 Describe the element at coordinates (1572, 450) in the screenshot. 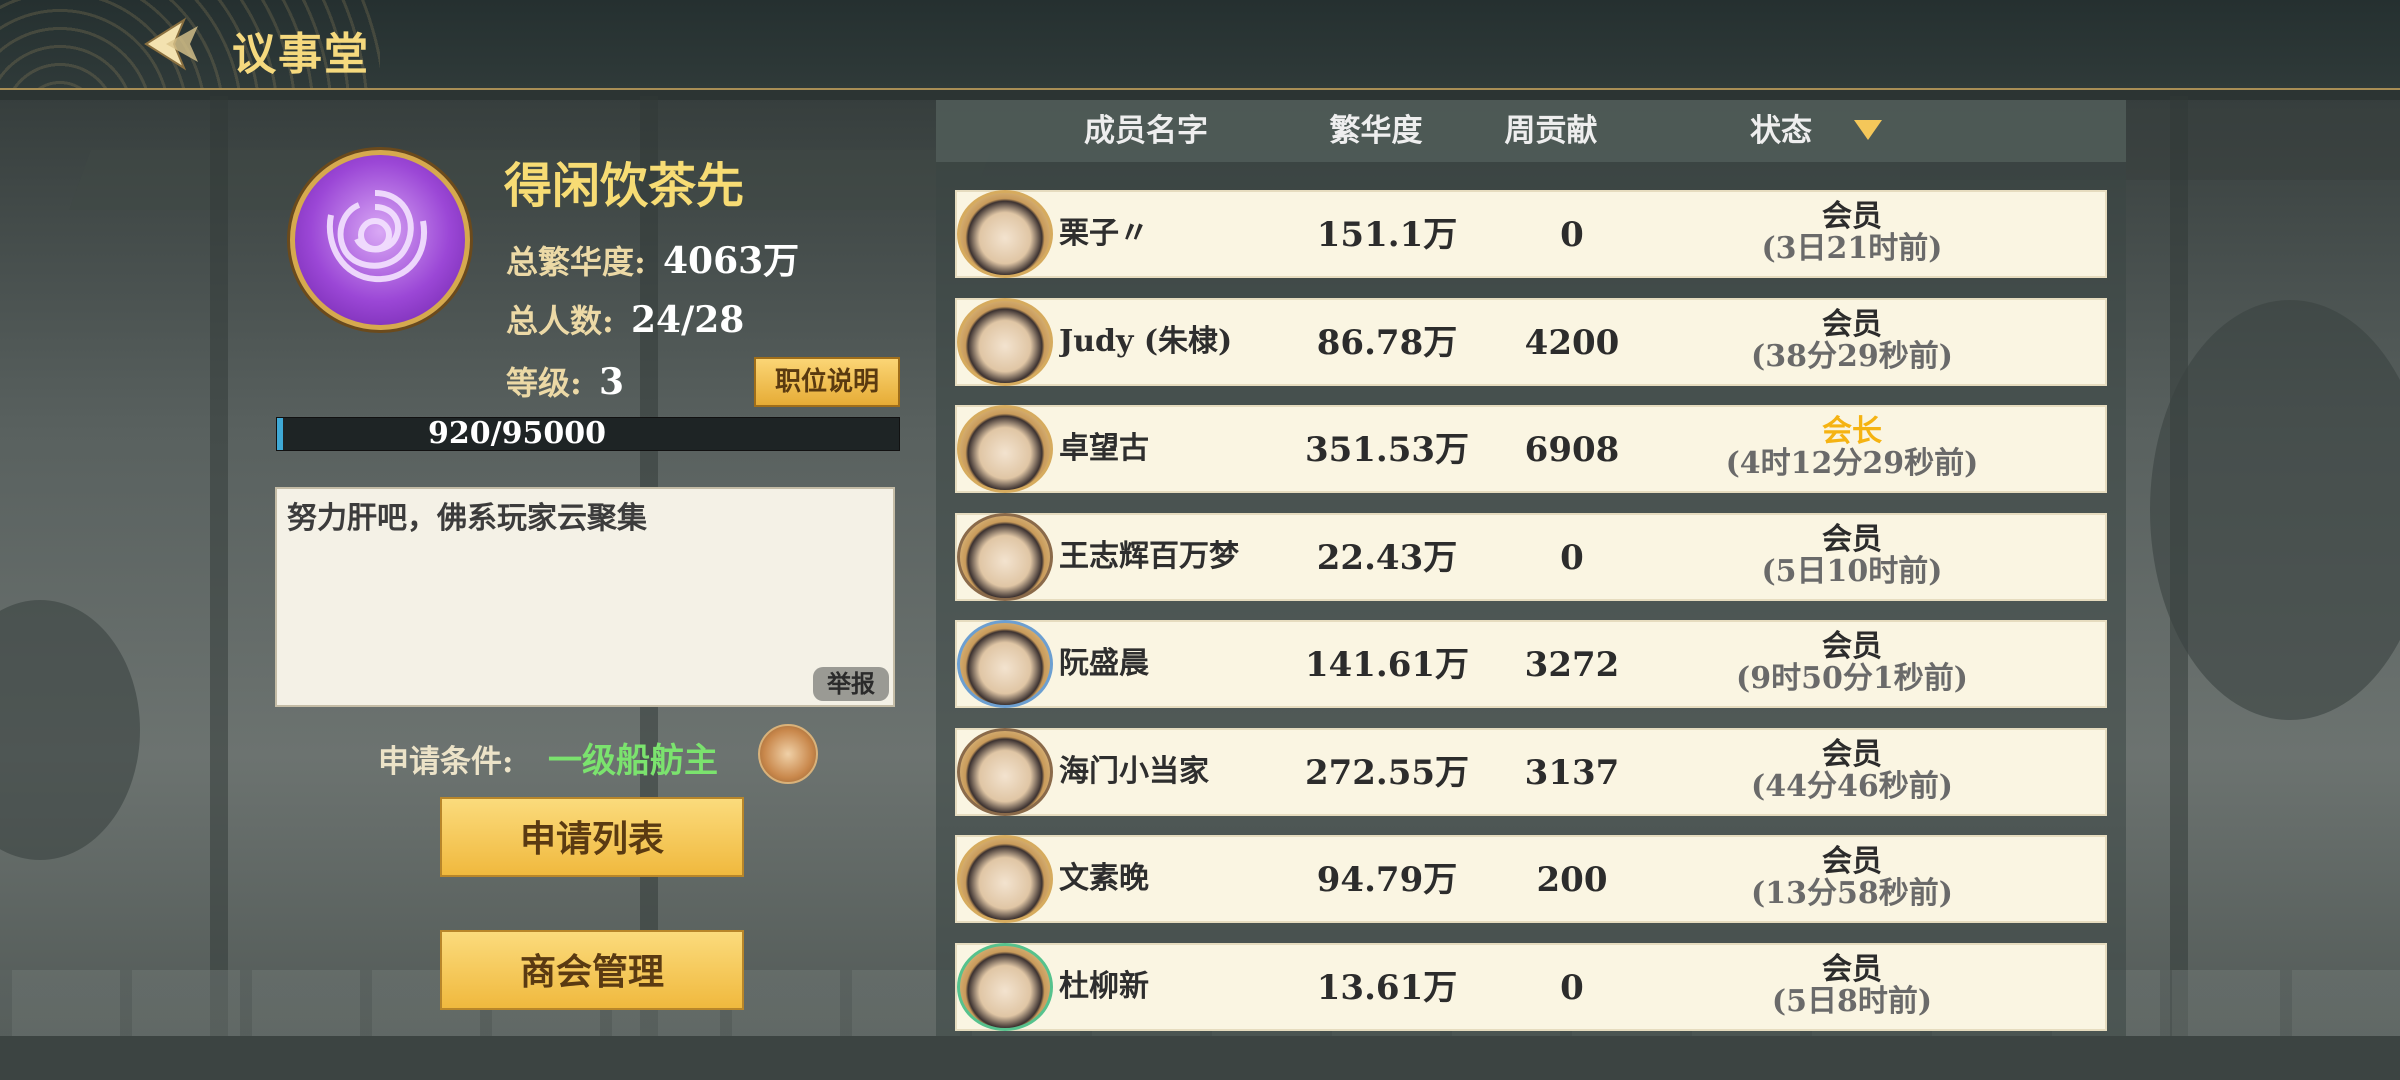

I see `member-contribution: 6908` at that location.